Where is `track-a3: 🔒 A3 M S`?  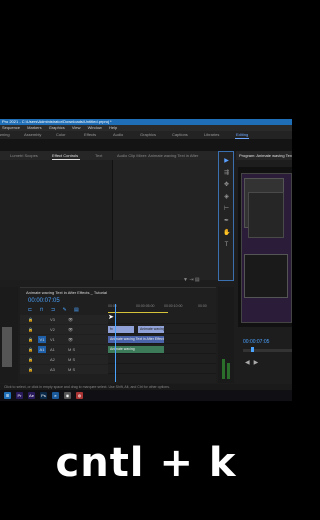 track-a3: 🔒 A3 M S is located at coordinates (118, 369).